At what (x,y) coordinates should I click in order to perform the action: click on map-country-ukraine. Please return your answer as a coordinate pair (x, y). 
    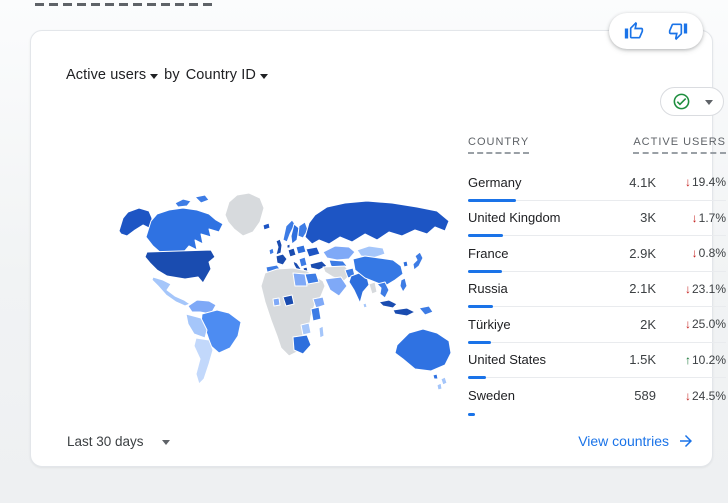
    Looking at the image, I should click on (313, 252).